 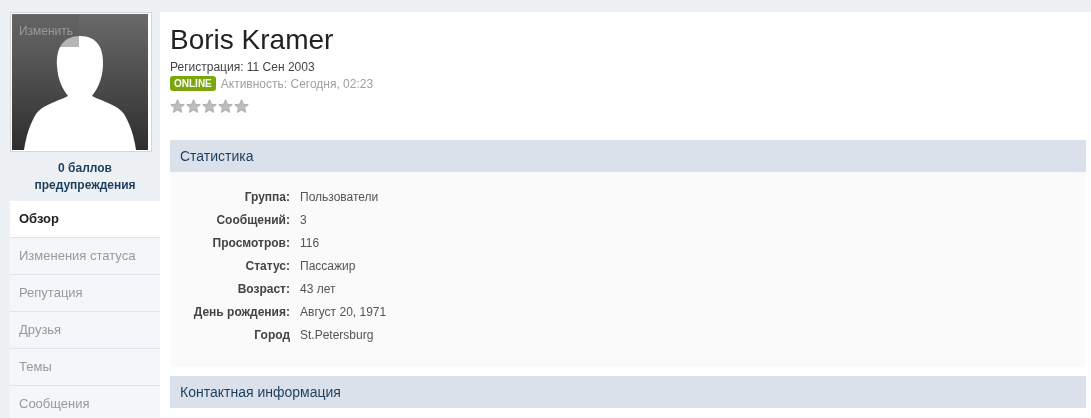 I want to click on field-label: Сообщений:, so click(x=252, y=220).